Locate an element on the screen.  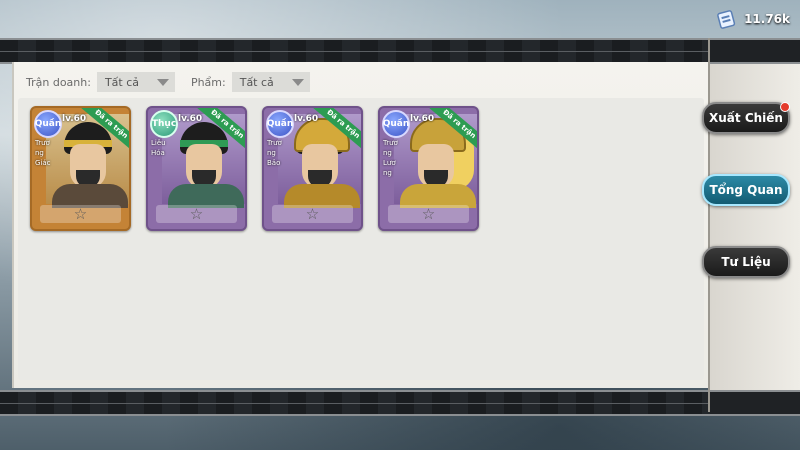
archive-button-label: Tư Liệu is located at coordinates (746, 262).